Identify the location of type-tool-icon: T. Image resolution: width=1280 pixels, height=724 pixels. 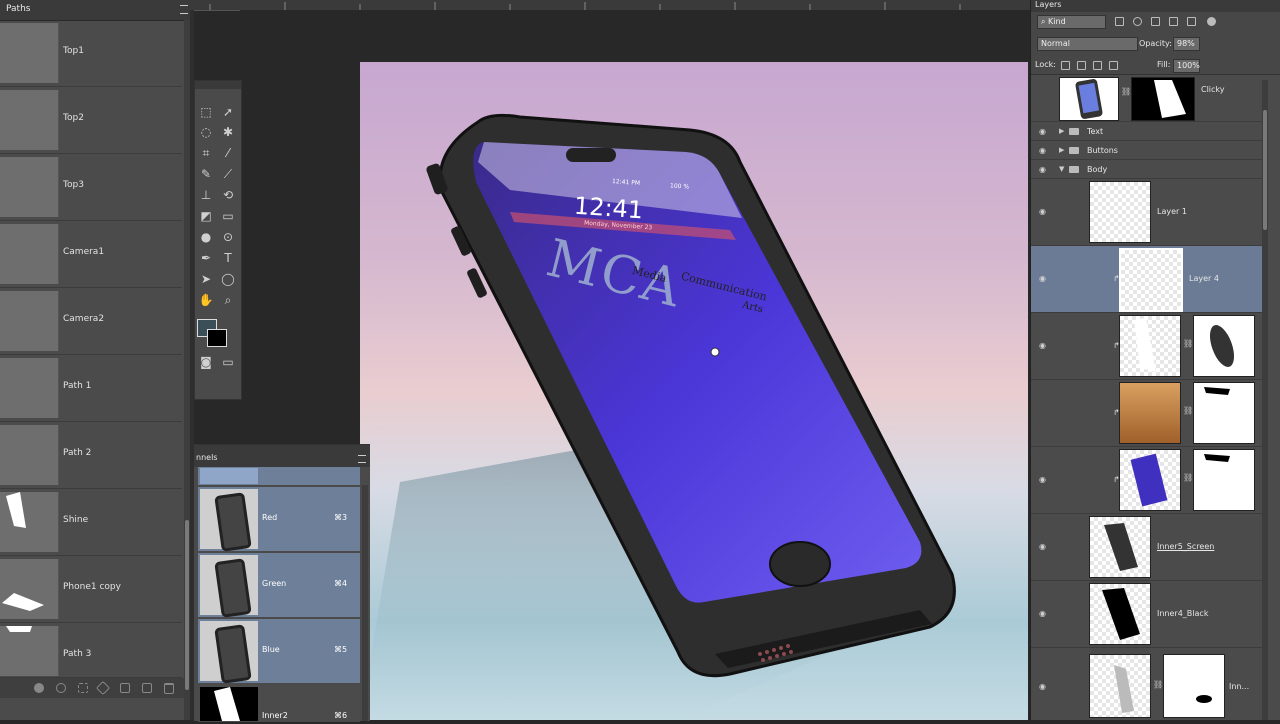
(228, 258).